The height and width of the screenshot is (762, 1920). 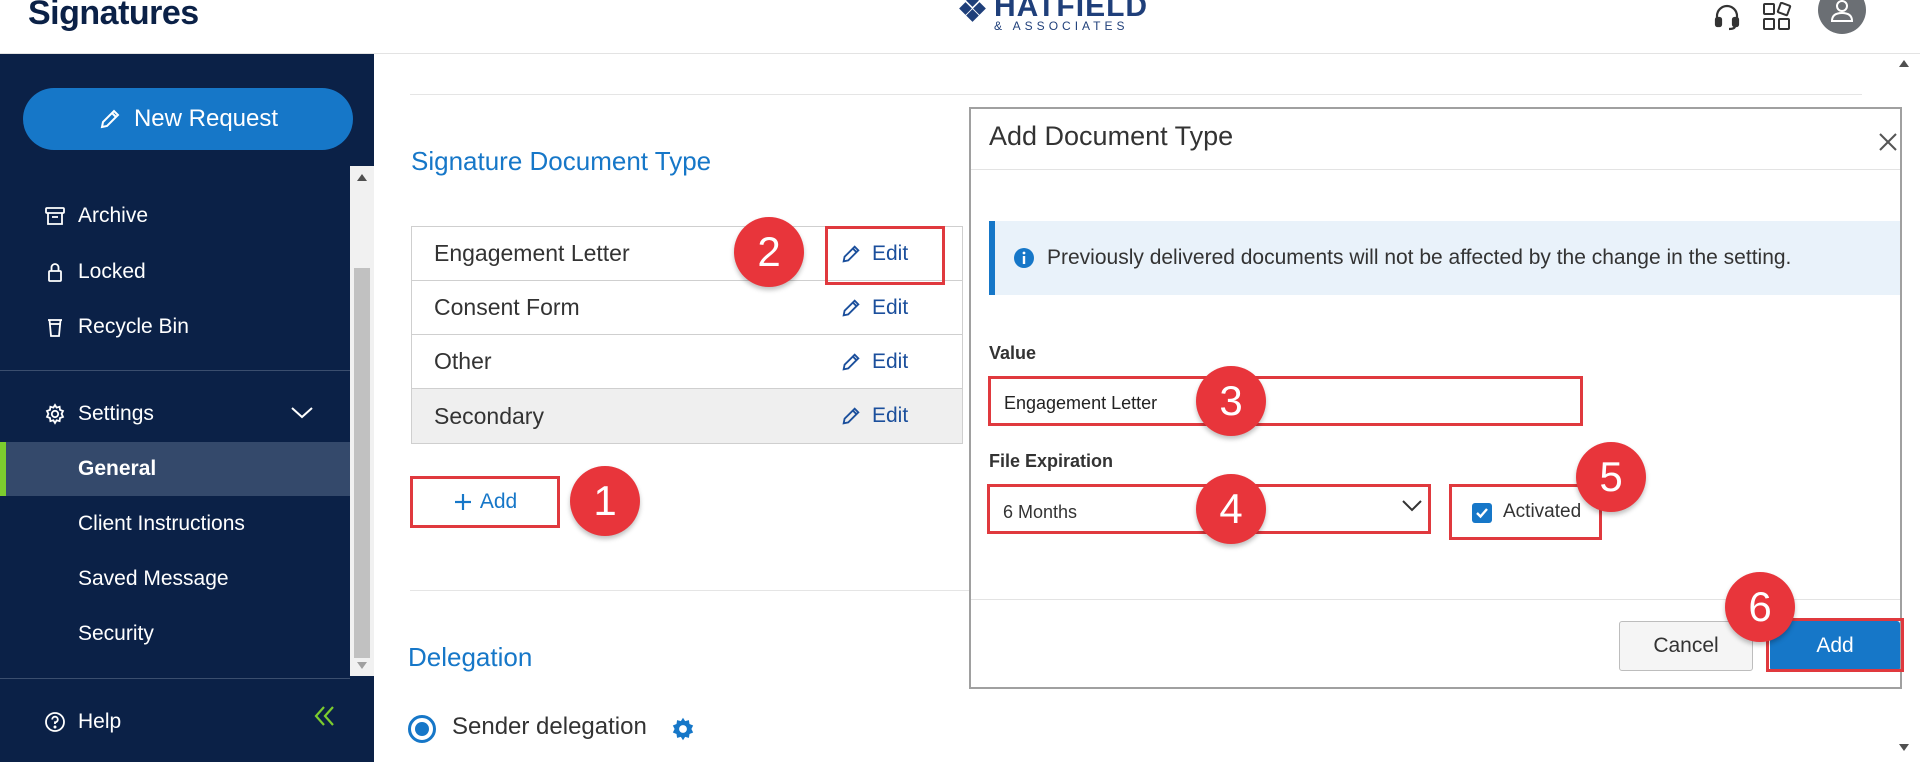 What do you see at coordinates (549, 726) in the screenshot?
I see `sender-delegation-label: Sender delegation` at bounding box center [549, 726].